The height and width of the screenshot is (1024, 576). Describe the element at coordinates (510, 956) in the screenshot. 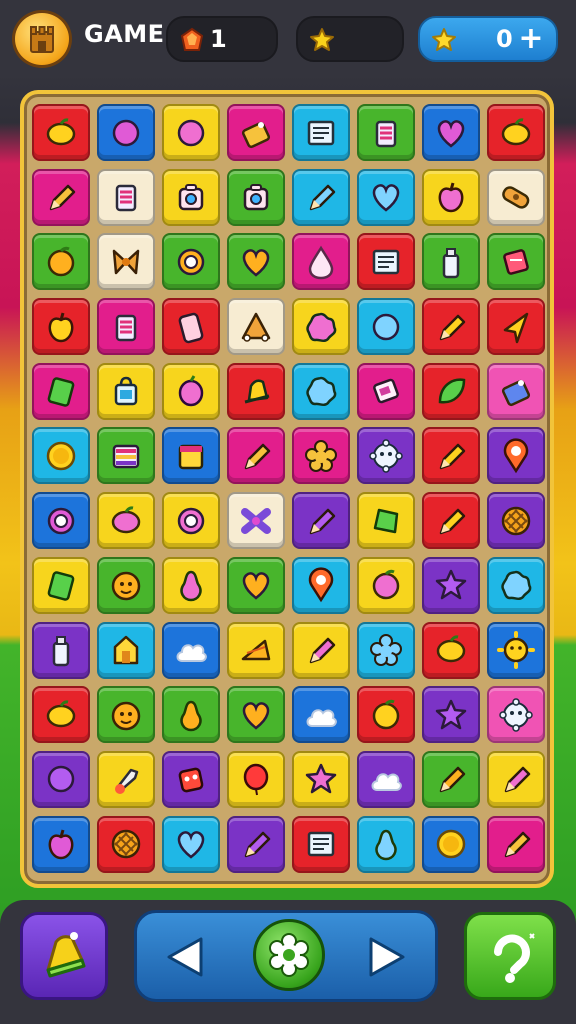

I see `undo-button` at that location.